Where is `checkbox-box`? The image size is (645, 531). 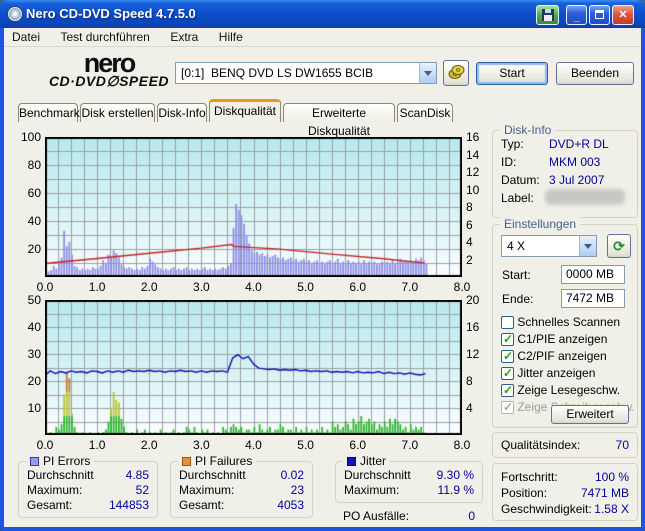
checkbox-box is located at coordinates (507, 322).